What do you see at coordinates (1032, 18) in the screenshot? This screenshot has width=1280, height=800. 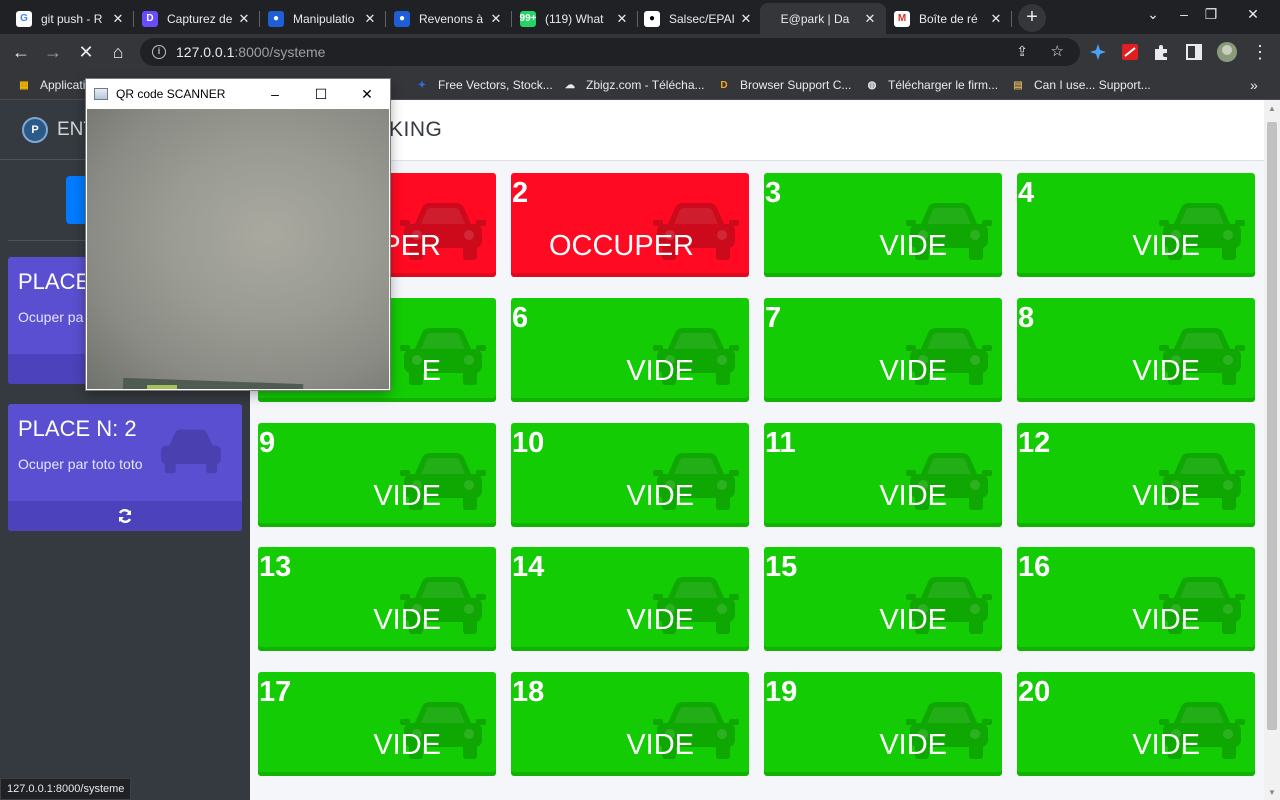 I see `new-tab-button: +` at bounding box center [1032, 18].